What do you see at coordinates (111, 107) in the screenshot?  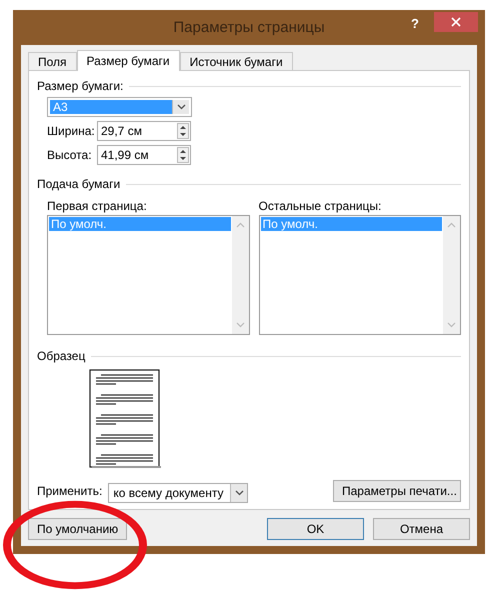 I see `dropdown-value: A3` at bounding box center [111, 107].